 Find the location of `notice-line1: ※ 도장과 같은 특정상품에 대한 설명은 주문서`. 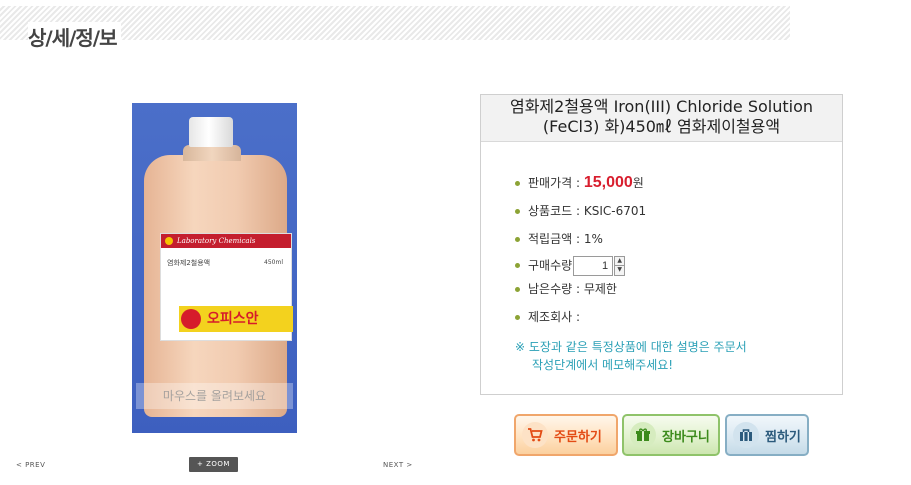

notice-line1: ※ 도장과 같은 특정상품에 대한 설명은 주문서 is located at coordinates (631, 347).